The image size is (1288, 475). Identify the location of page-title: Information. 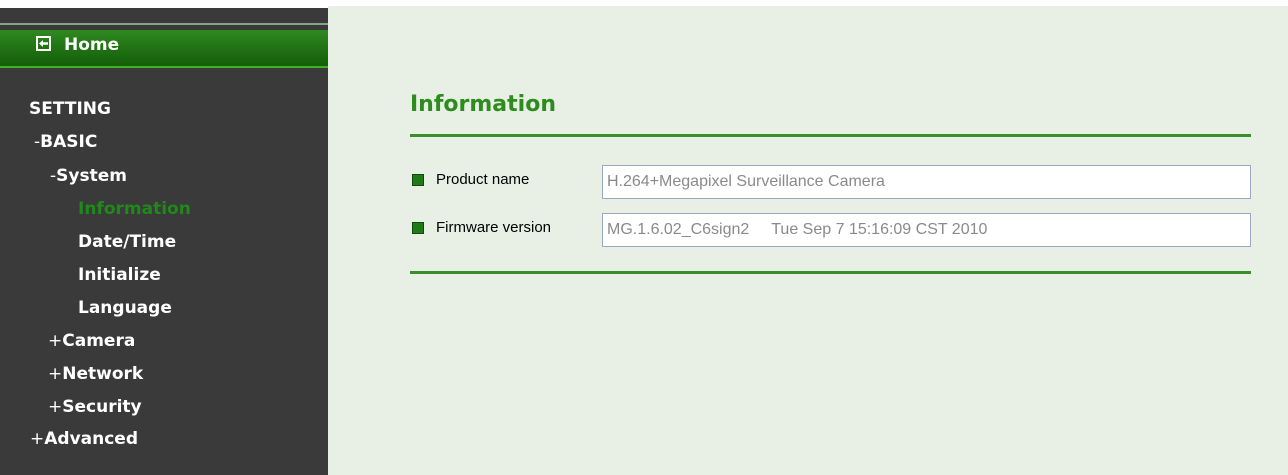
(483, 104).